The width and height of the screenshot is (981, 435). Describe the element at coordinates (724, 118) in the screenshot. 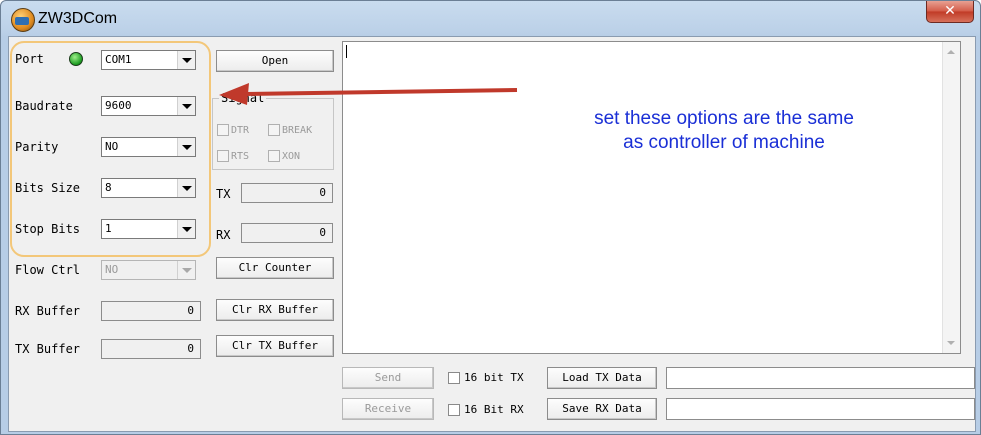

I see `annotation-line-1: set these options are the same` at that location.